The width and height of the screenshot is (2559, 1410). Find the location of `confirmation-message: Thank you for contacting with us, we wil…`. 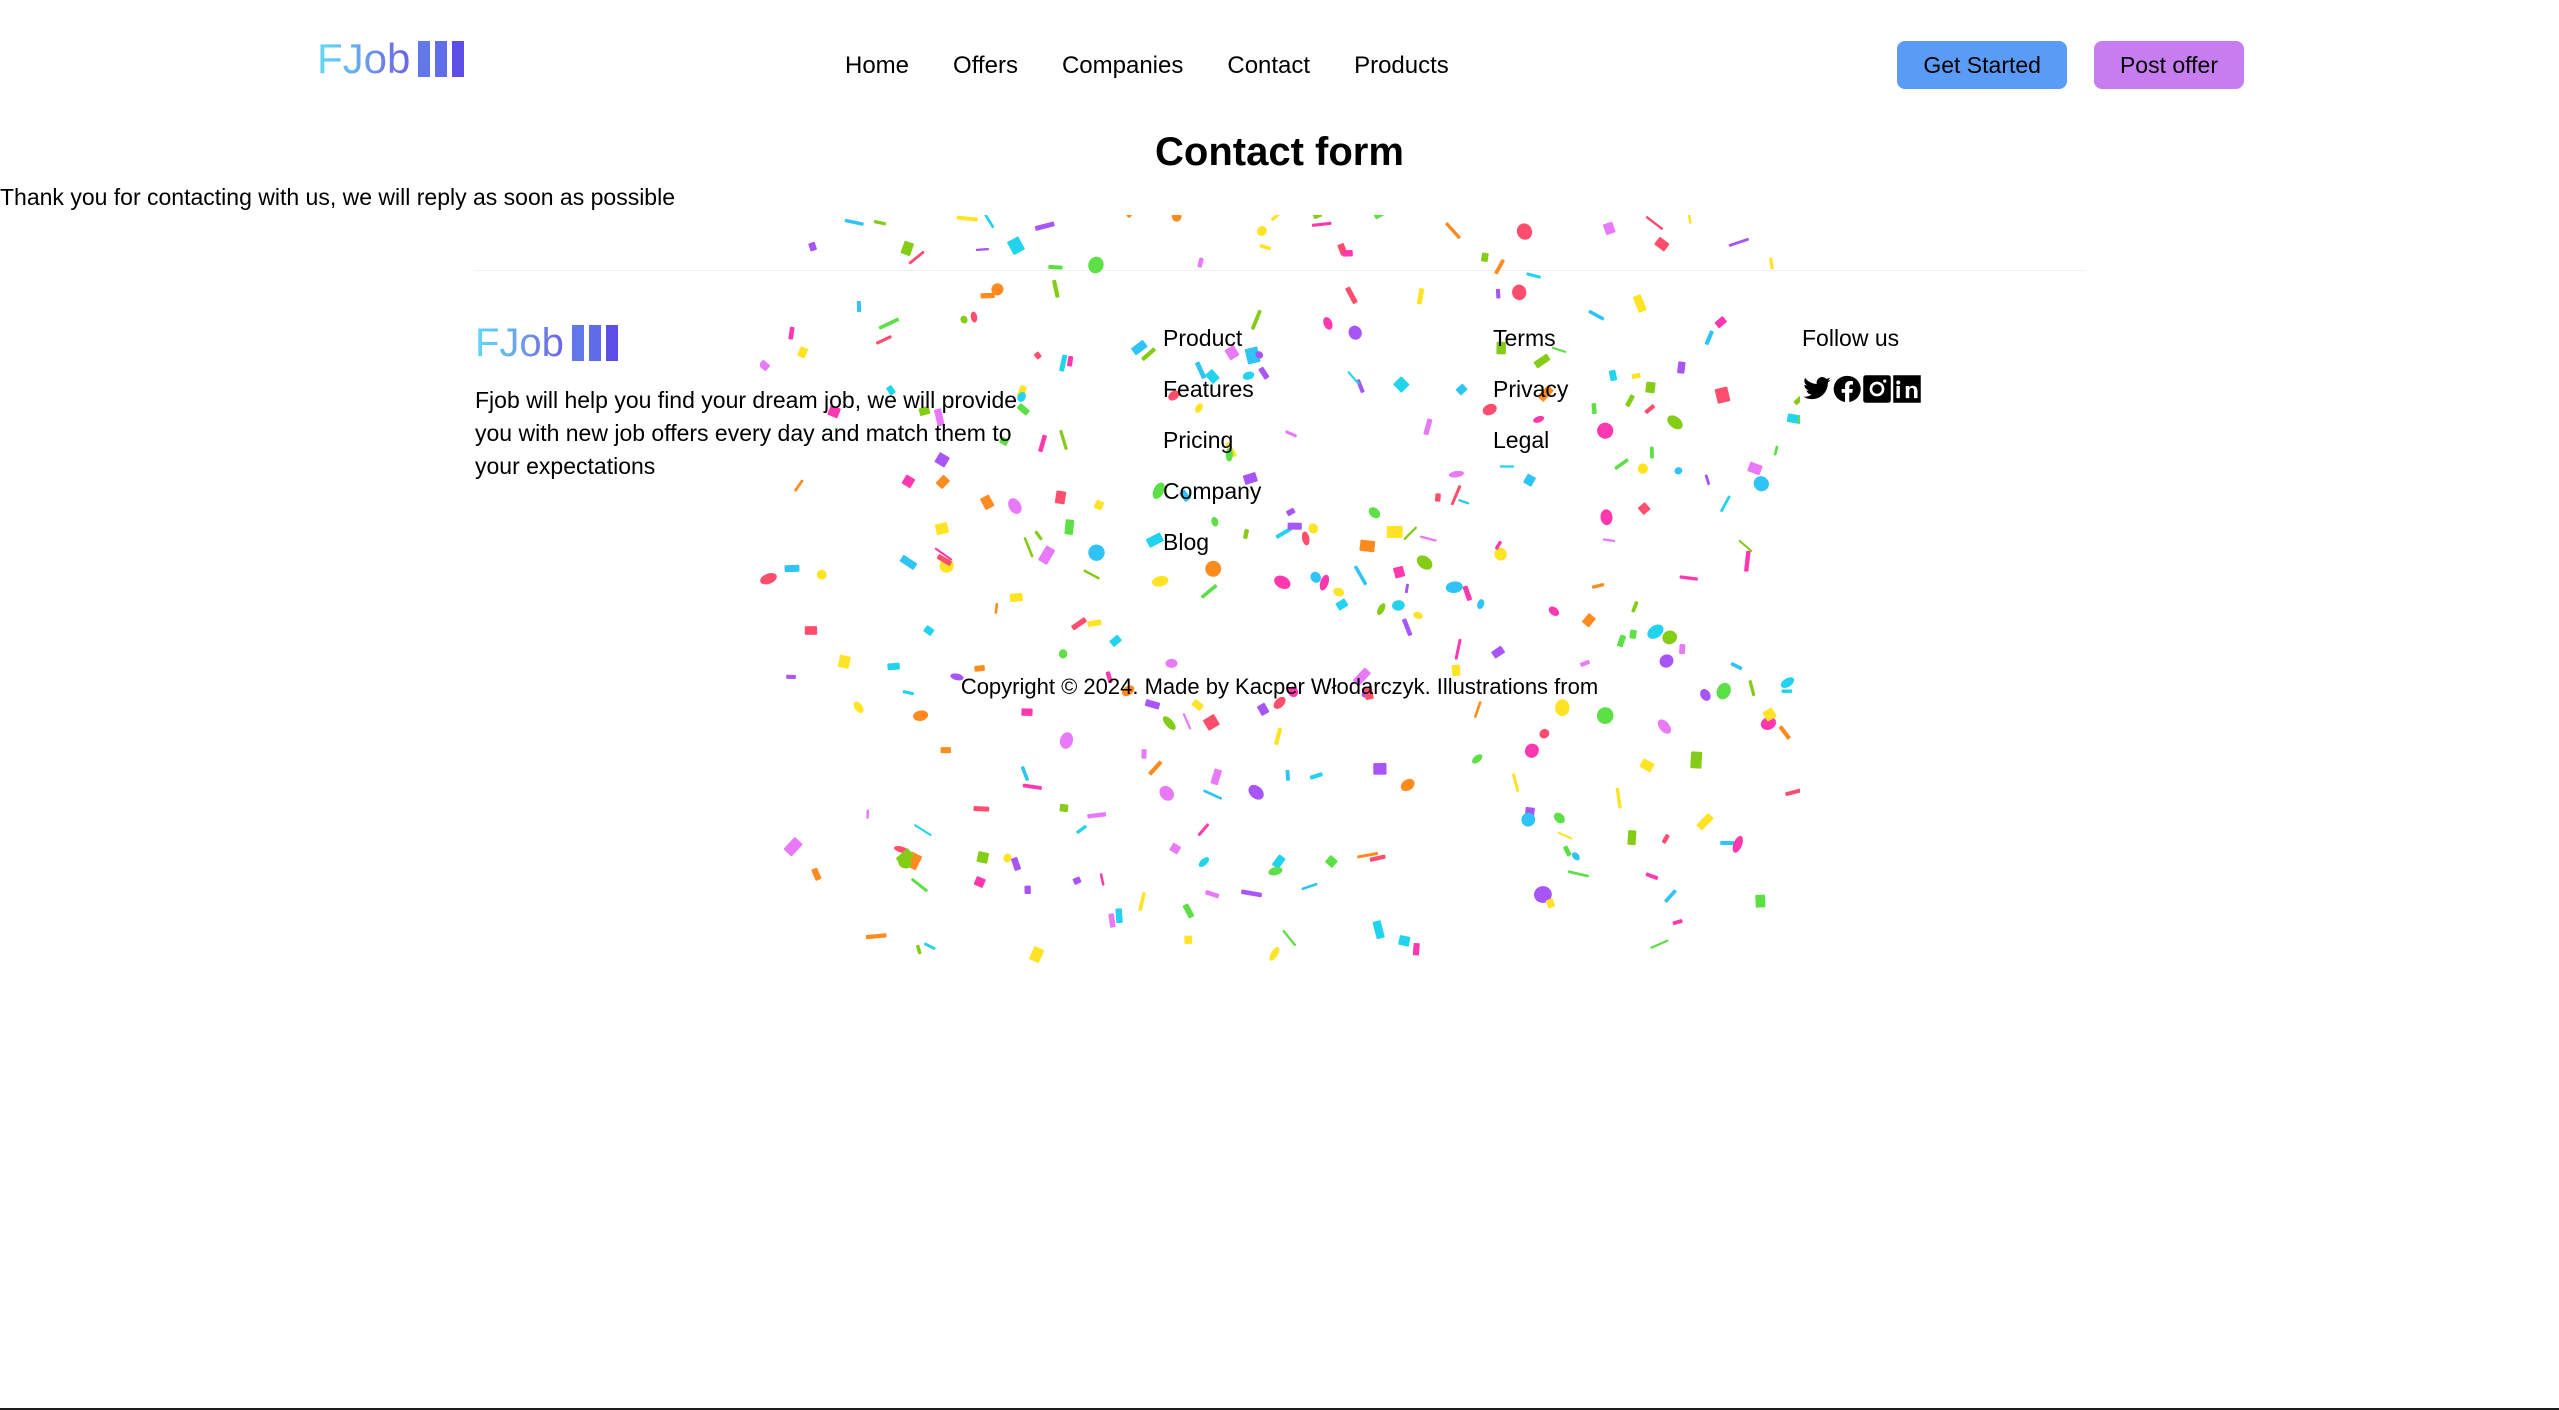

confirmation-message: Thank you for contacting with us, we wil… is located at coordinates (337, 197).